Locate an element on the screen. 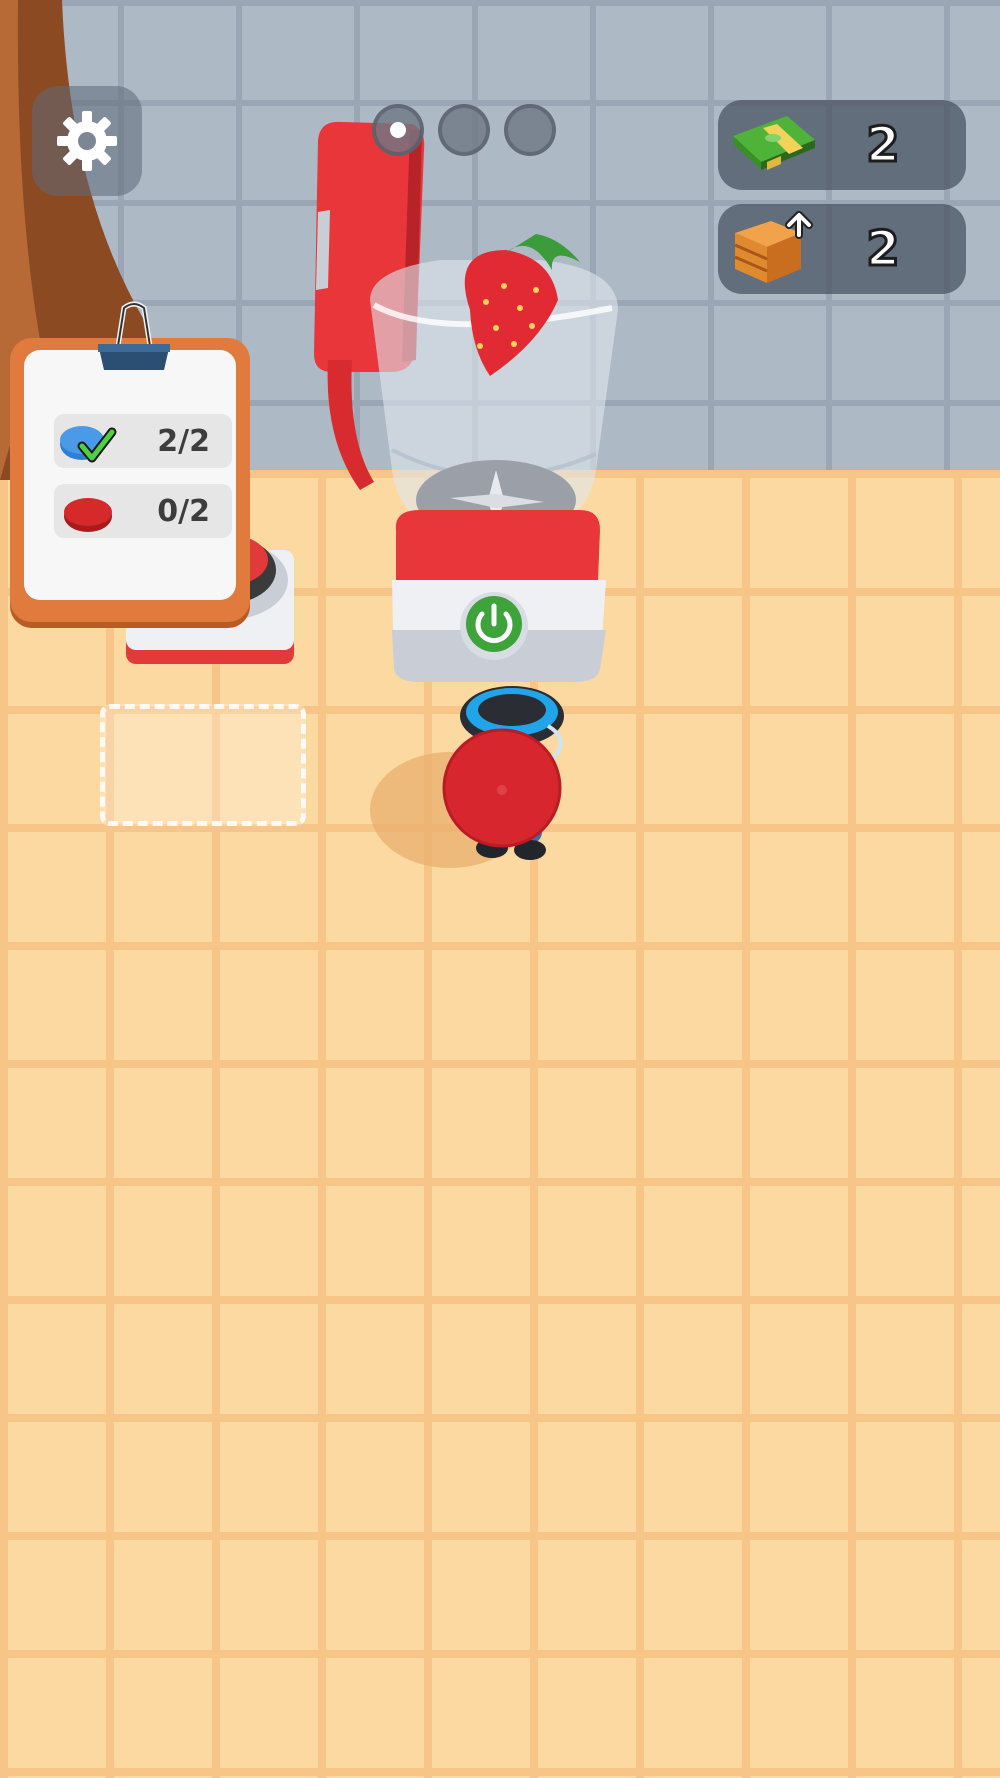 The image size is (1000, 1778). power-button is located at coordinates (494, 626).